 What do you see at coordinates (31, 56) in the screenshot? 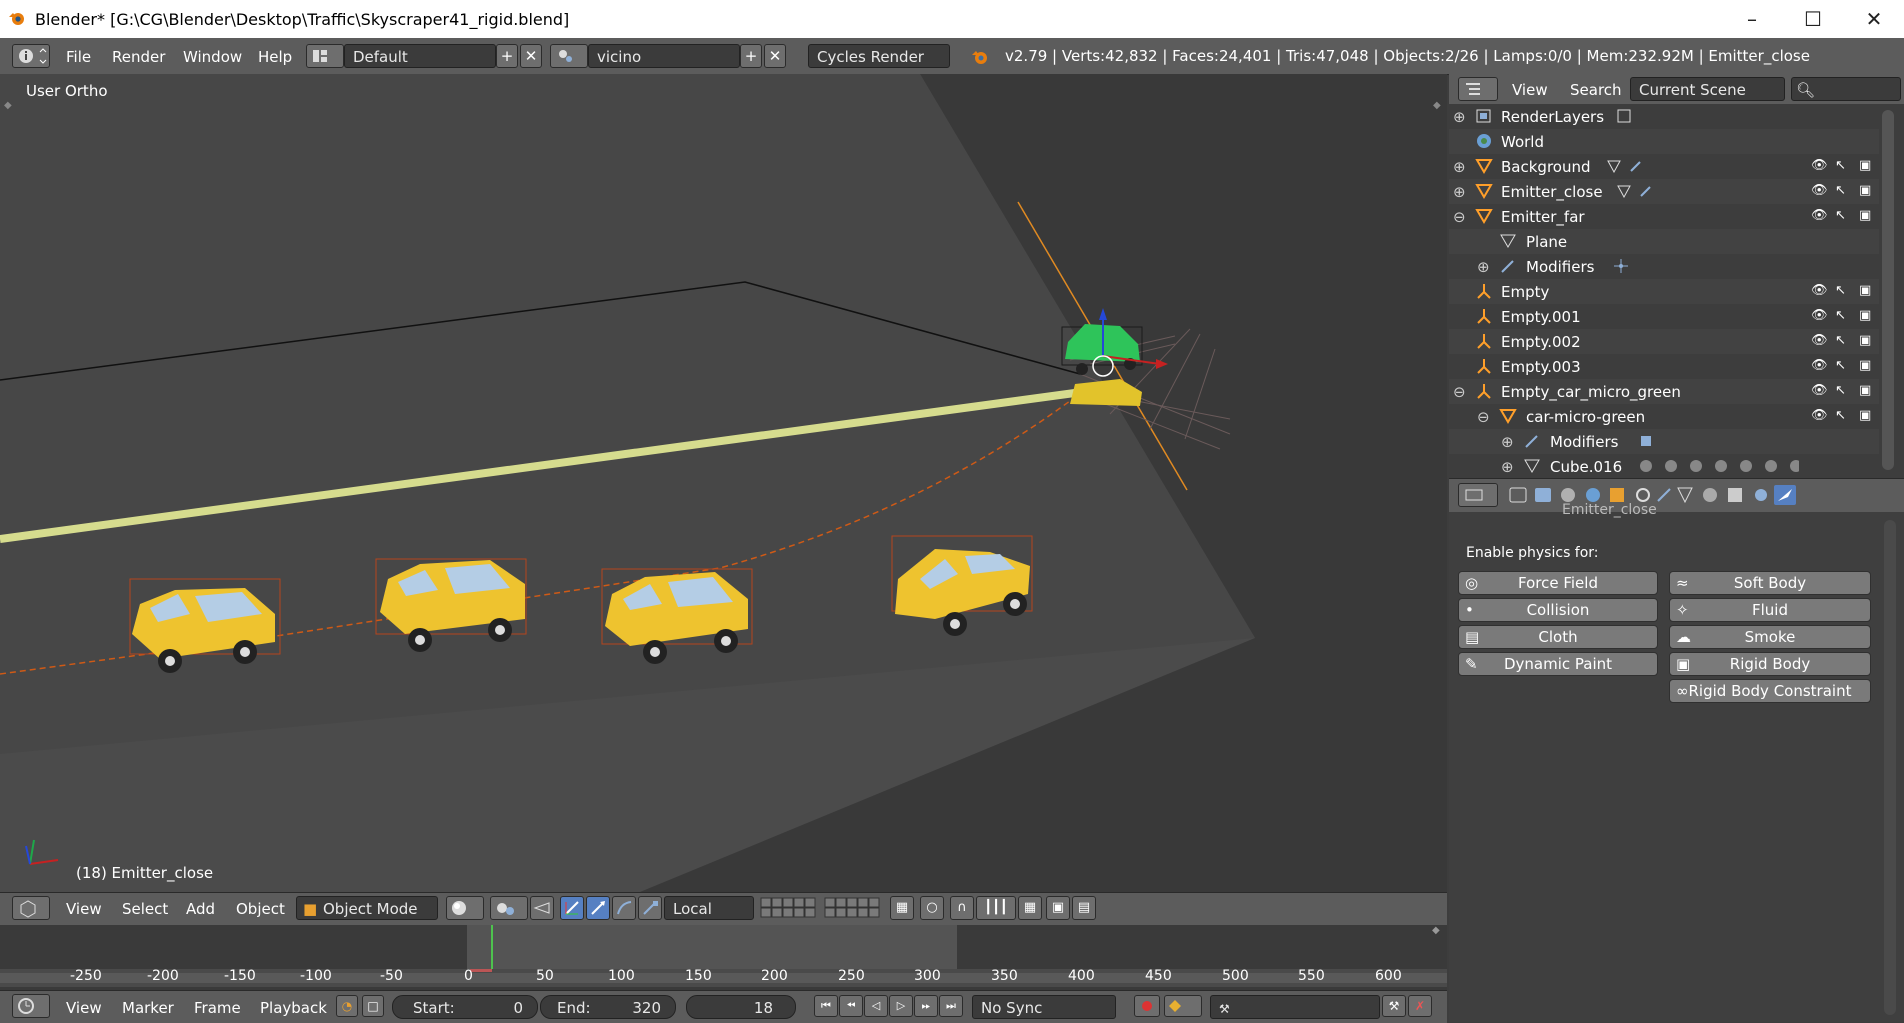
I see `editor-type-info-button` at bounding box center [31, 56].